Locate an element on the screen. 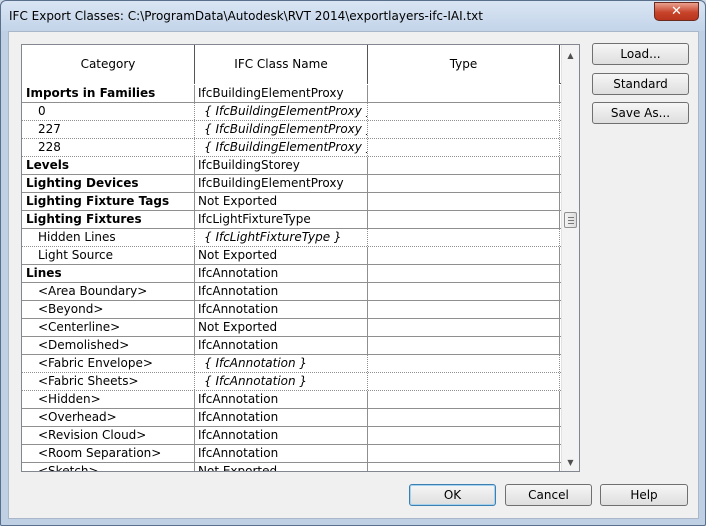  category-cell: <Fabric Envelope> is located at coordinates (108, 363).